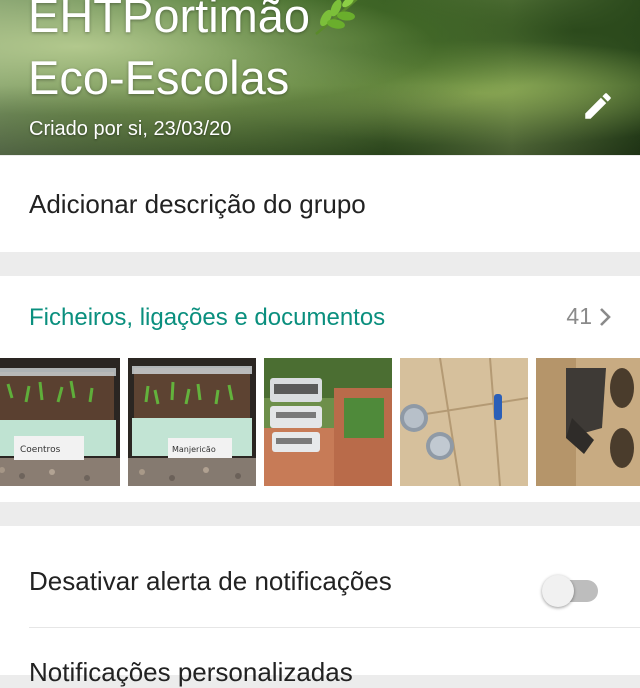 This screenshot has height=688, width=640. What do you see at coordinates (588, 422) in the screenshot?
I see `media-thumbnail-tube` at bounding box center [588, 422].